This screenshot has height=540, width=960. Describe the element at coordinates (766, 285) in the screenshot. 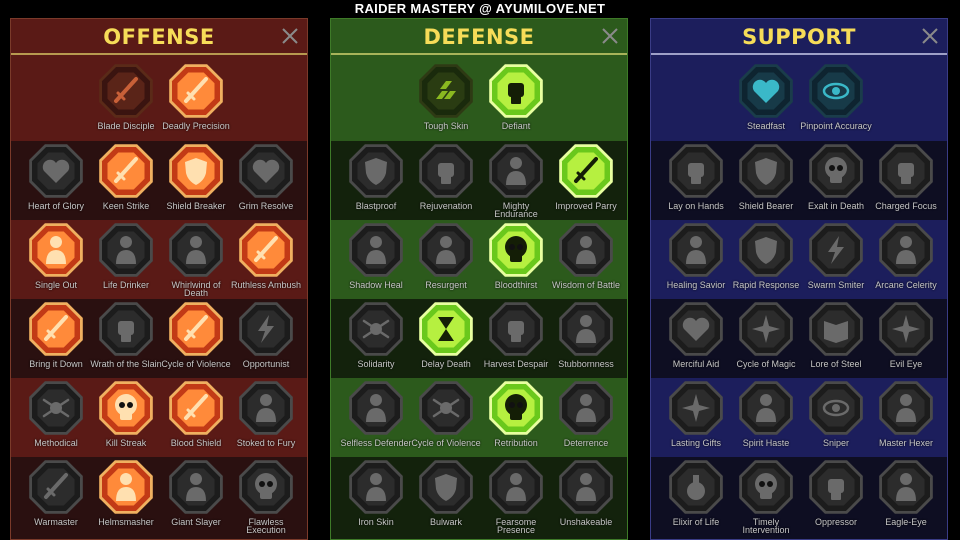

I see `skill-label: Rapid Response` at that location.